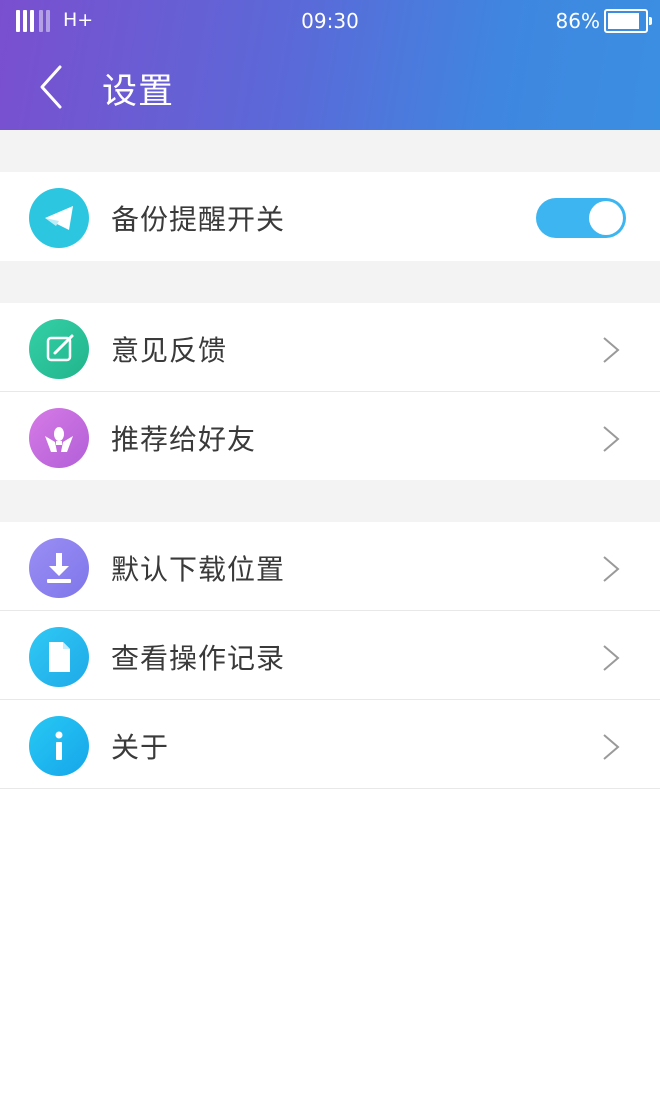 This screenshot has width=660, height=1100. What do you see at coordinates (59, 349) in the screenshot?
I see `edit-note-icon` at bounding box center [59, 349].